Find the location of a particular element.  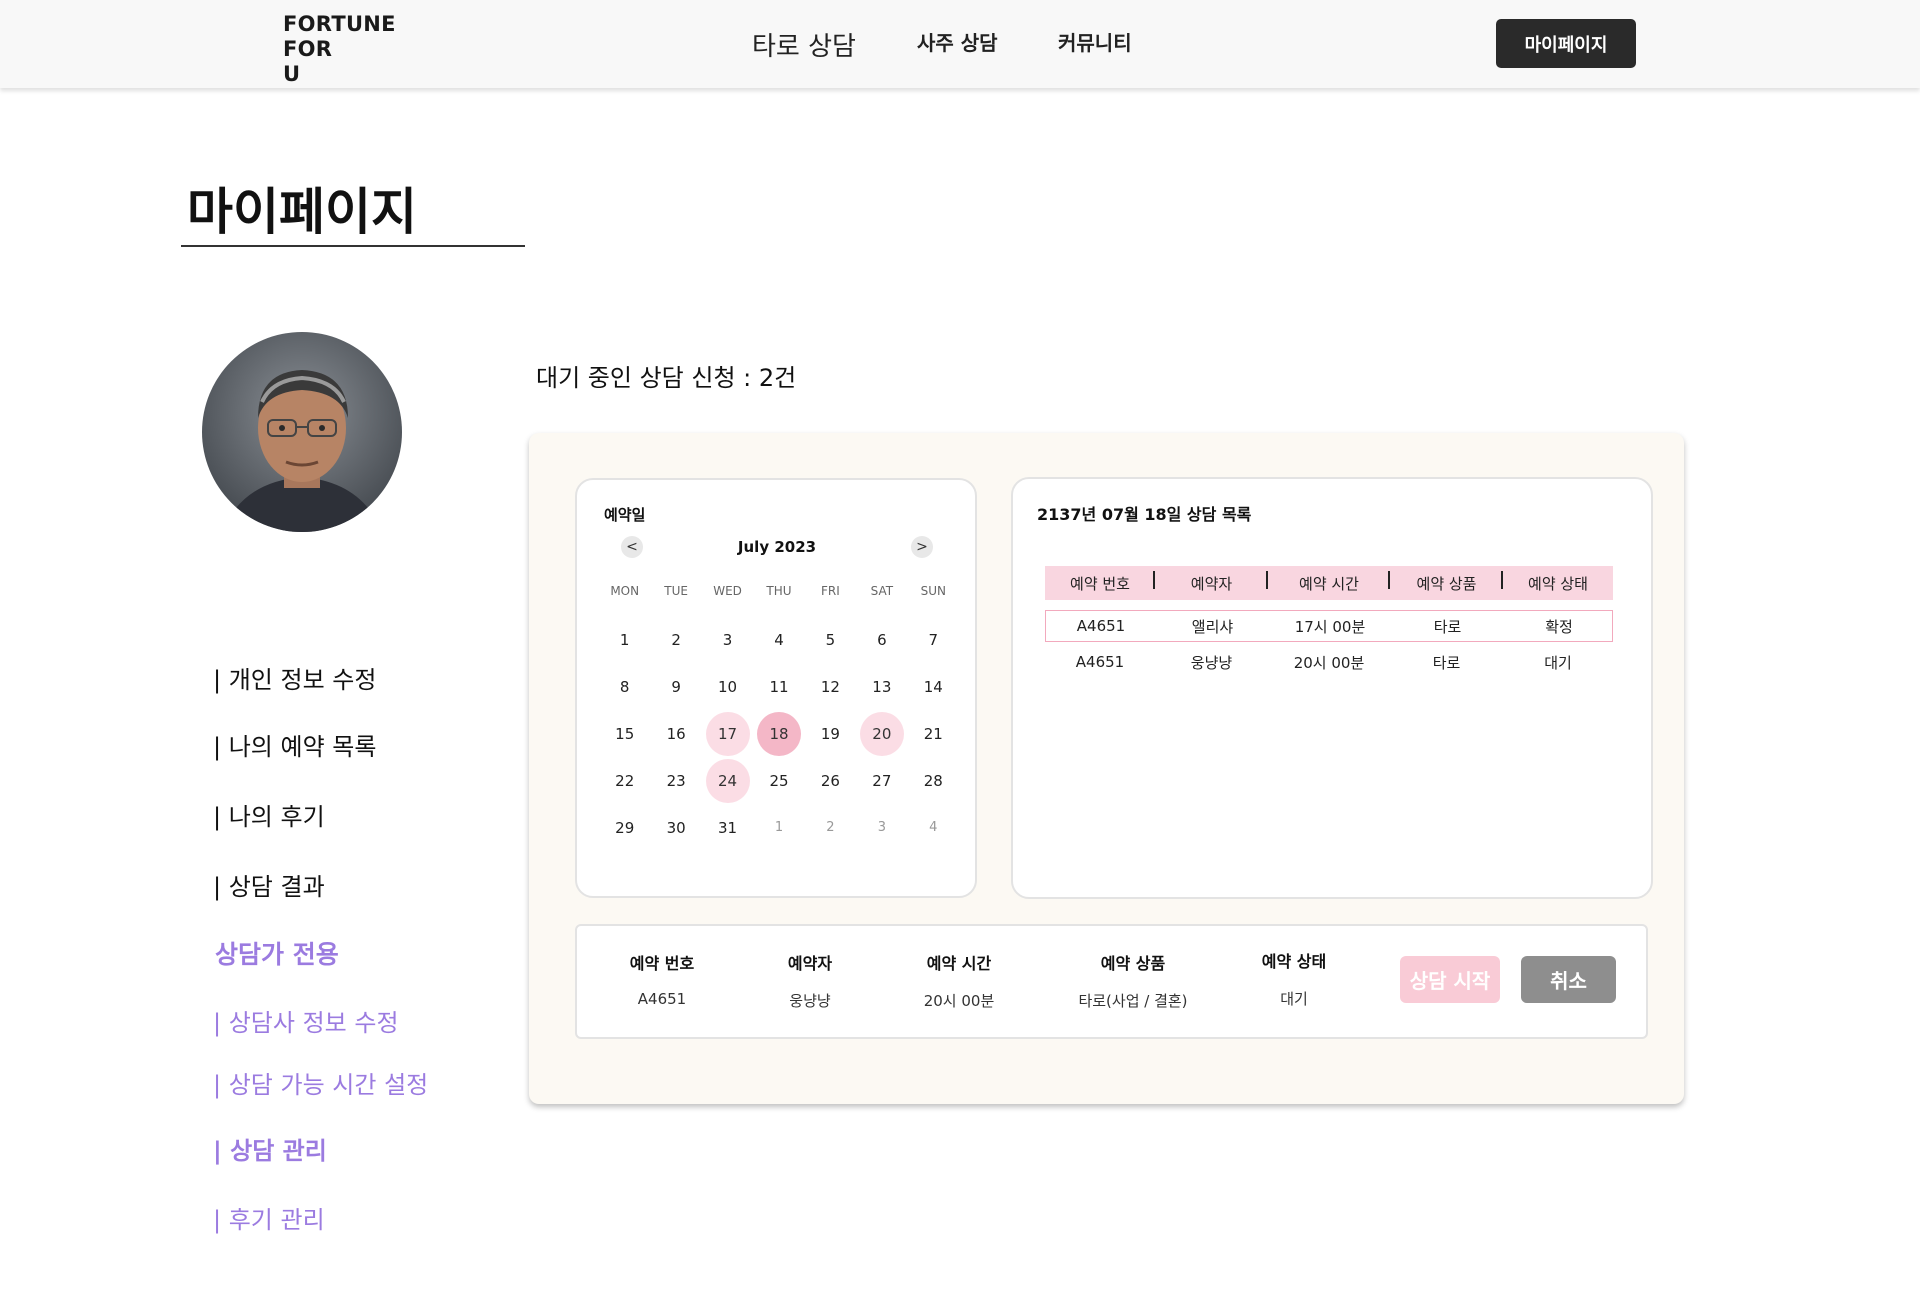

sidebar-item-review-management: | 후기 관리 is located at coordinates (269, 1217).